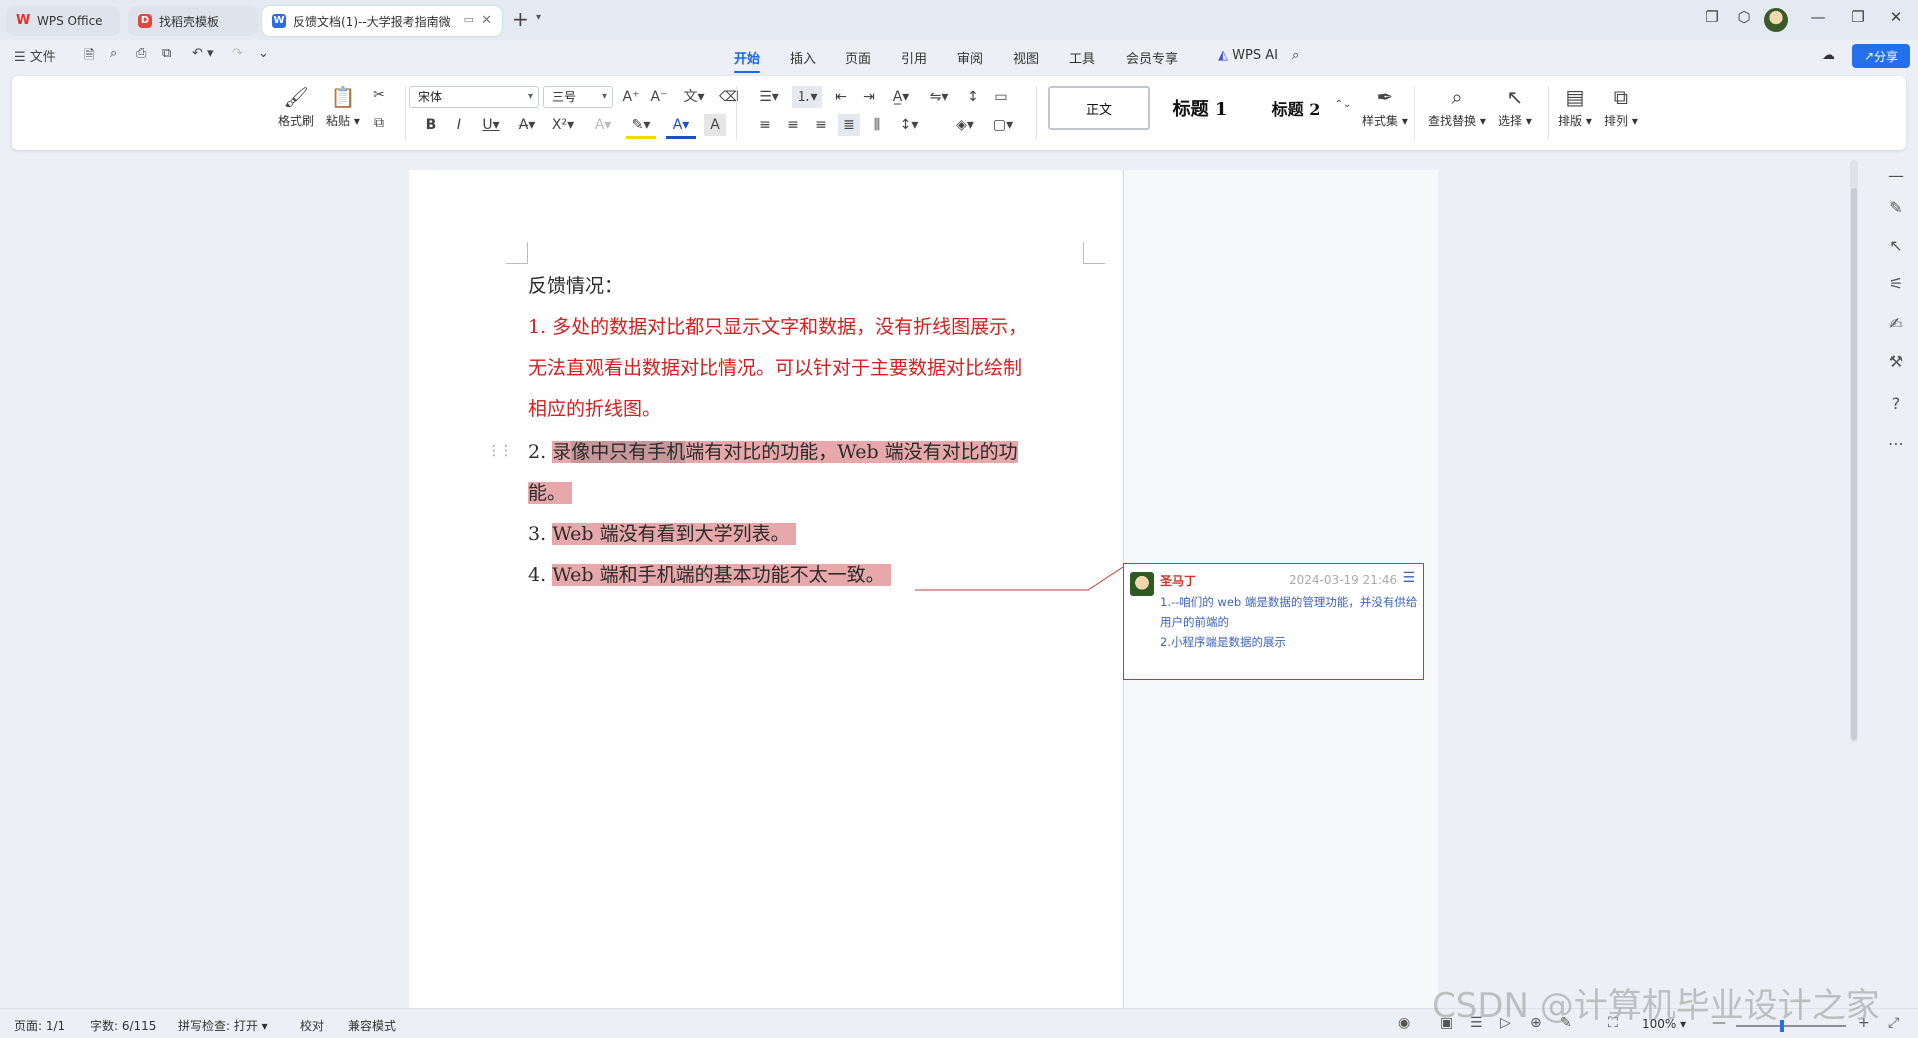 The width and height of the screenshot is (1918, 1038). Describe the element at coordinates (1026, 57) in the screenshot. I see `tab-view: 视图` at that location.